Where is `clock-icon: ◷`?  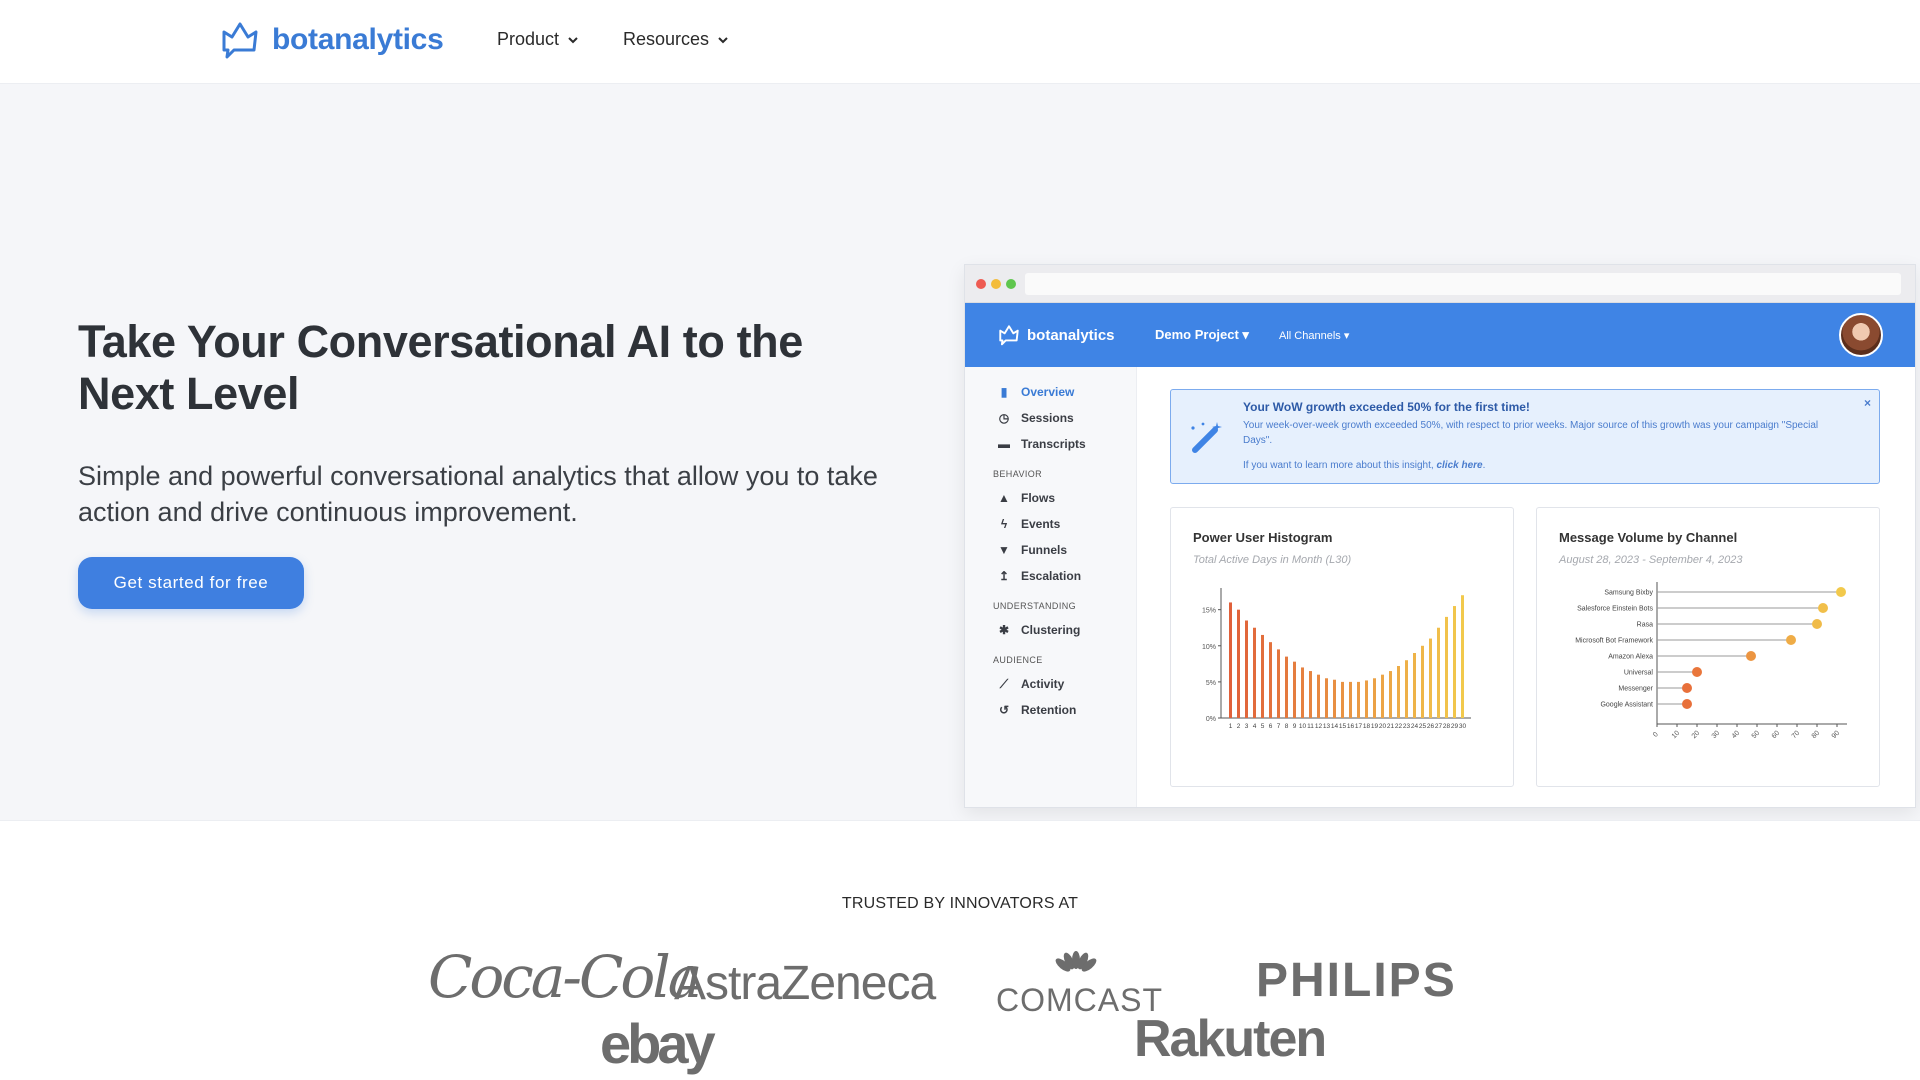
clock-icon: ◷ is located at coordinates (1004, 418).